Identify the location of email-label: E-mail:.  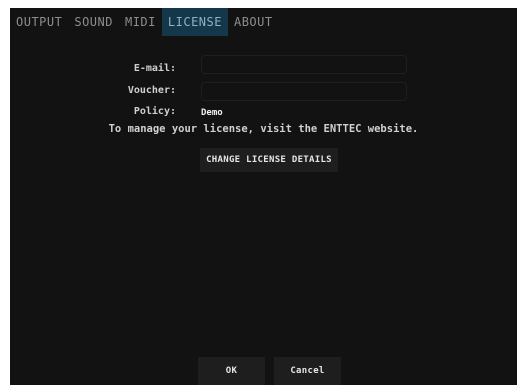
(154, 68).